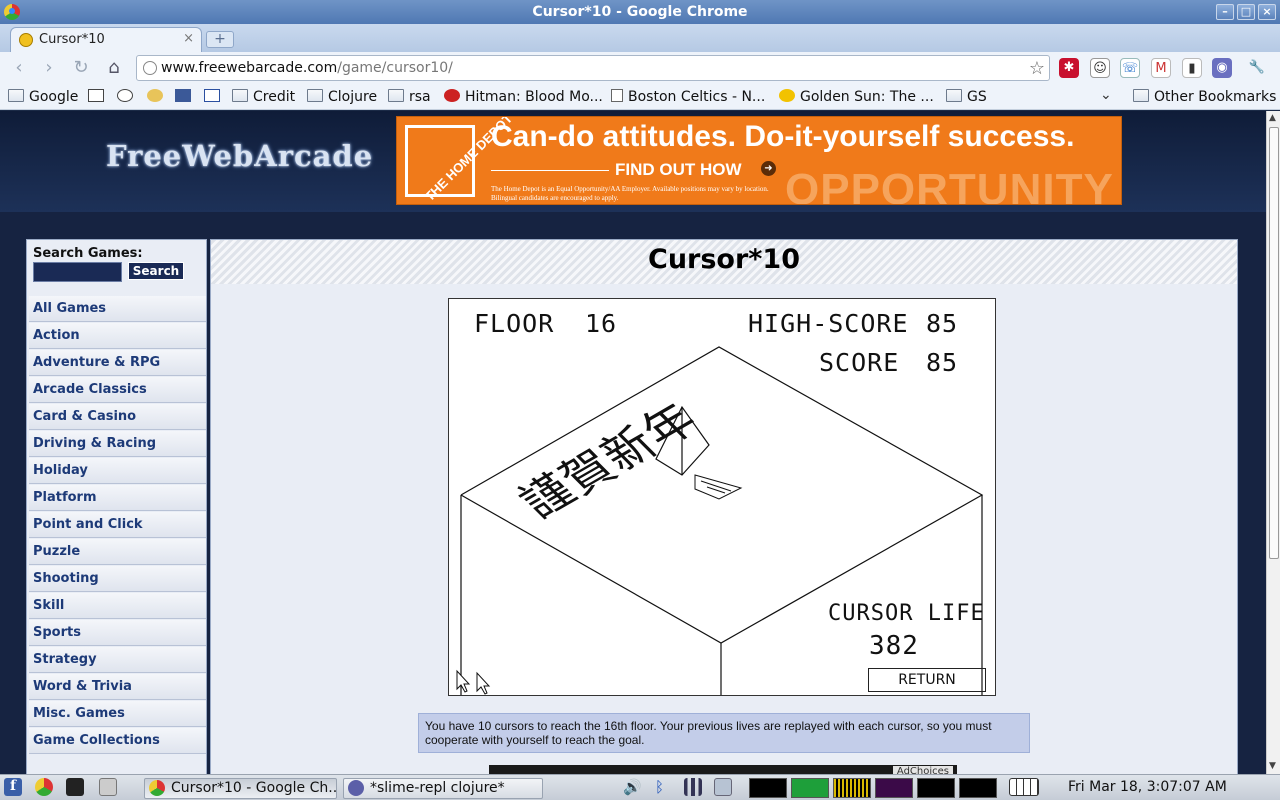 The width and height of the screenshot is (1280, 800). I want to click on calendar-icon, so click(96, 95).